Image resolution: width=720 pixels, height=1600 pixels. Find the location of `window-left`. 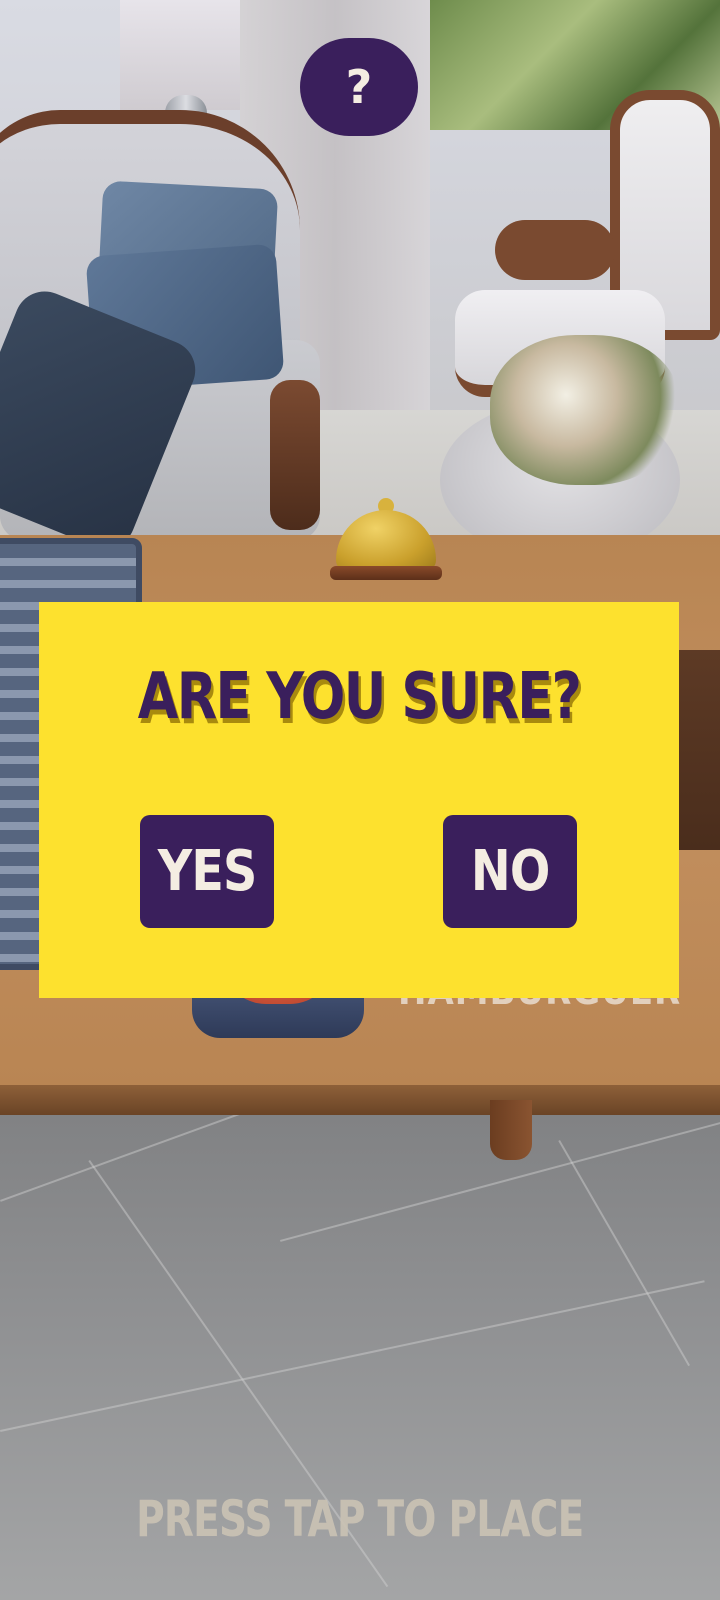

window-left is located at coordinates (180, 55).